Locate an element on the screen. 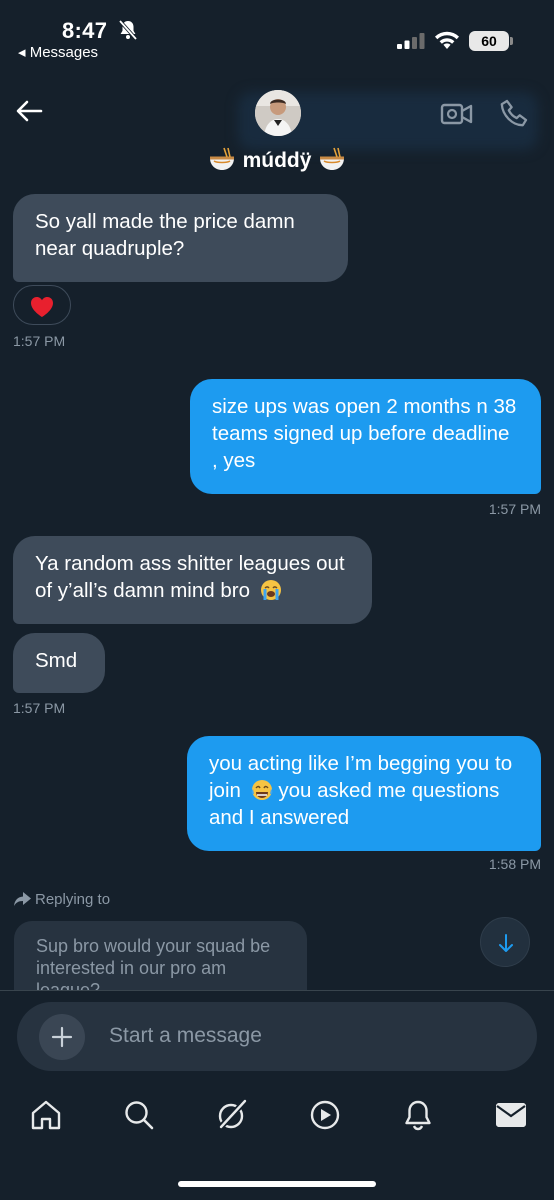 This screenshot has width=554, height=1200. contact-name: múddÿ is located at coordinates (277, 159).